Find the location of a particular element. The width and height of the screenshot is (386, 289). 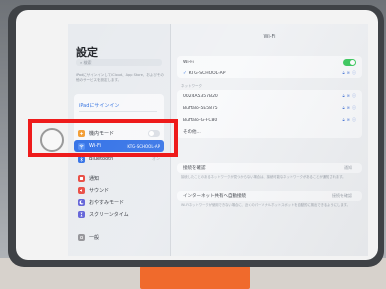

sidebar-item-screen-time: スクリーンタイム is located at coordinates (119, 214).